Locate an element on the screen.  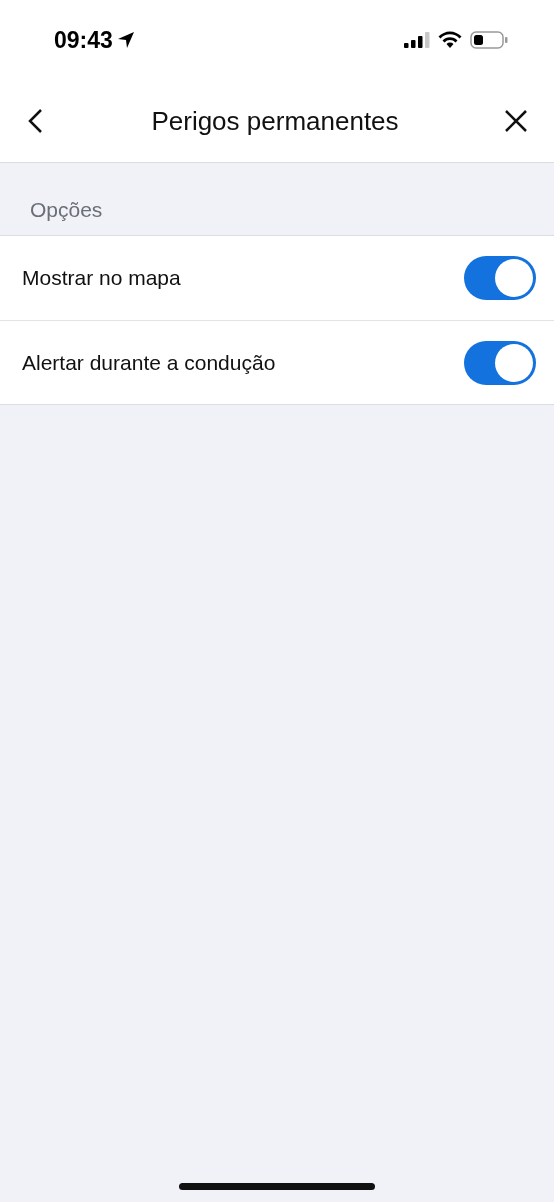
screen-title: Perigos permanentes is located at coordinates (275, 121).